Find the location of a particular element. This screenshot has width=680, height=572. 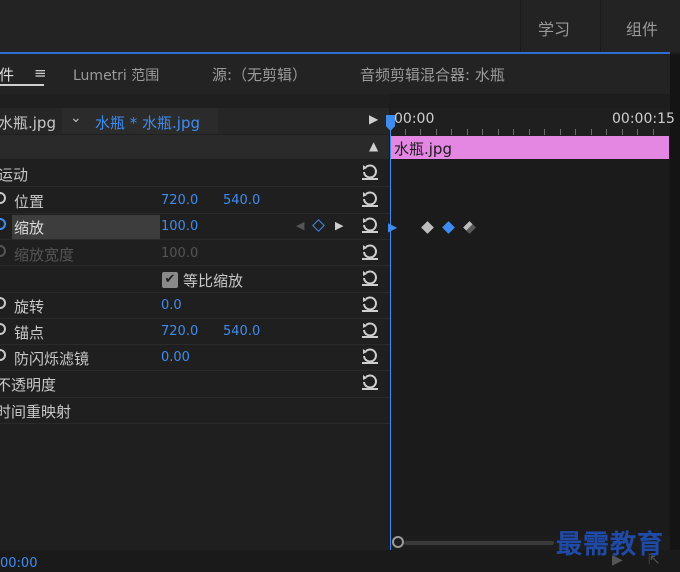

section-motion: 运动 is located at coordinates (14, 175).